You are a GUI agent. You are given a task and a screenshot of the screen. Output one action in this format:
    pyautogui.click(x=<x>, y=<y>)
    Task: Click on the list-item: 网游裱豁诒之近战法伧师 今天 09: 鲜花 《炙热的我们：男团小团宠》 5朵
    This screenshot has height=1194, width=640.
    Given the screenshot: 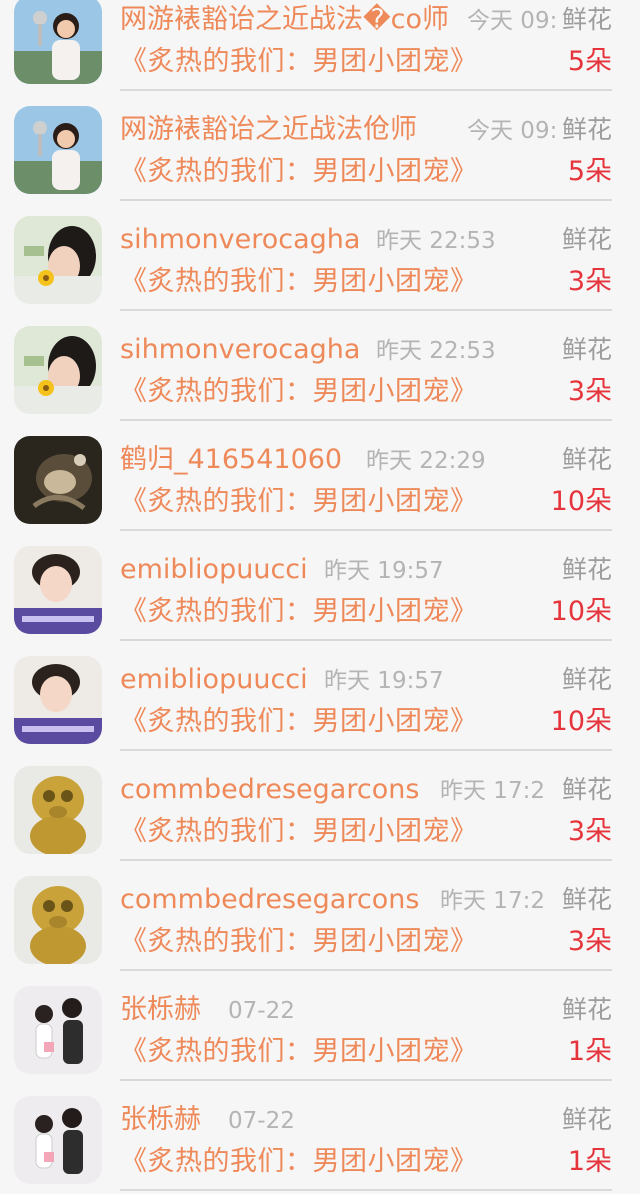 What is the action you would take?
    pyautogui.click(x=320, y=147)
    